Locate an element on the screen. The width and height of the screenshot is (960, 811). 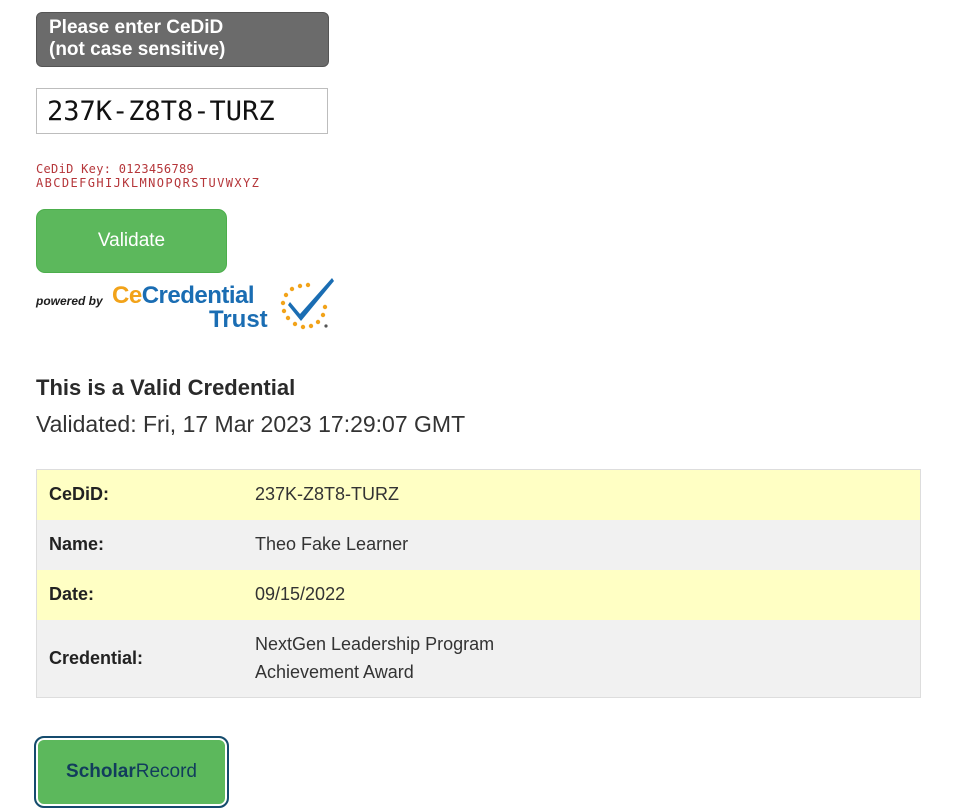
key-letters: ABCDEFGHIJKLMNOPQRSTUVWXYZ is located at coordinates (148, 183).